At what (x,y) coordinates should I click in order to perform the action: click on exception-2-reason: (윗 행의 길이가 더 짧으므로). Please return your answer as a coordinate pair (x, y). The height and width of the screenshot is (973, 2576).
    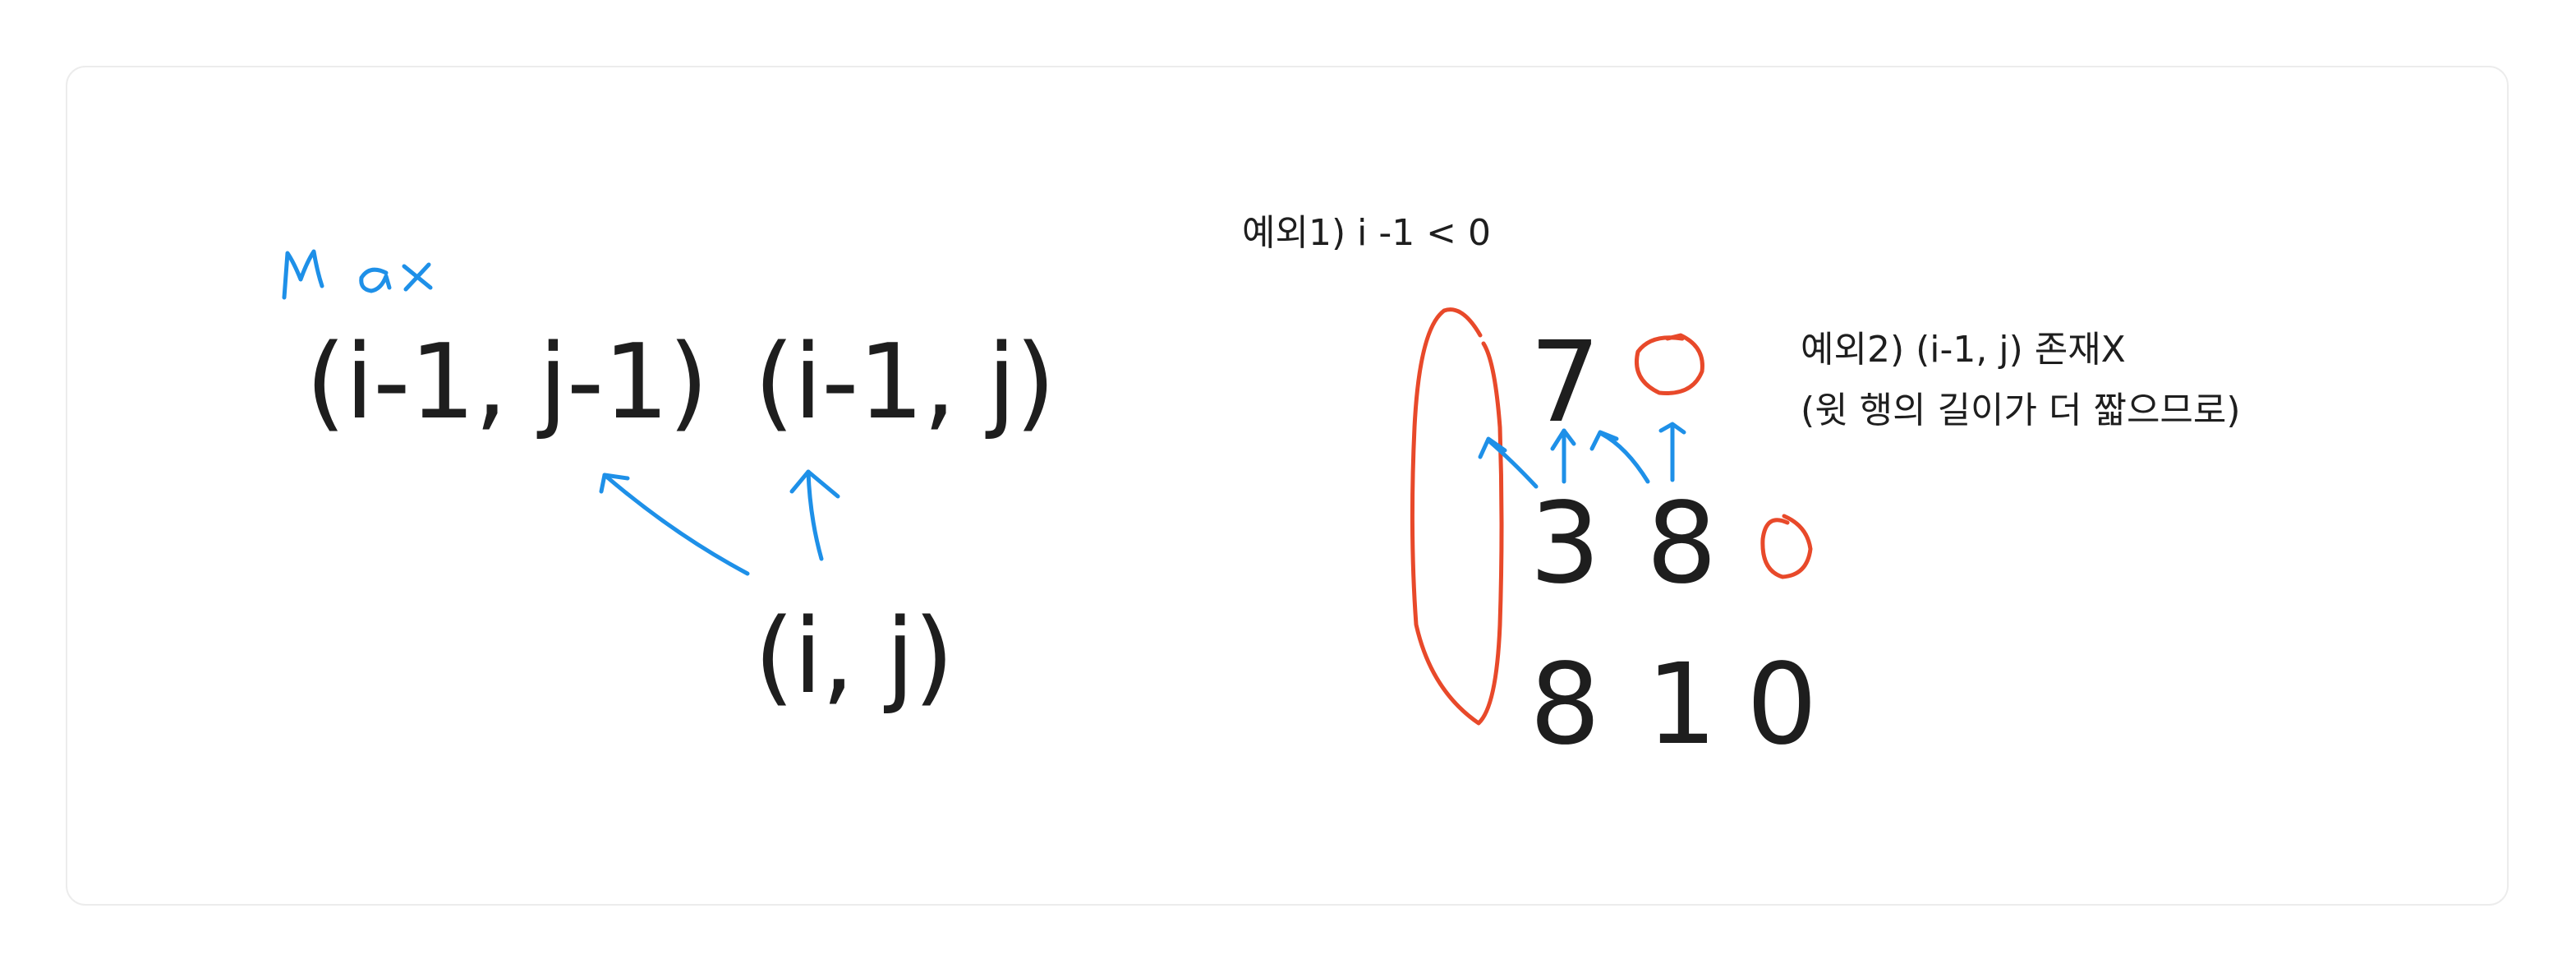
    Looking at the image, I should click on (2021, 411).